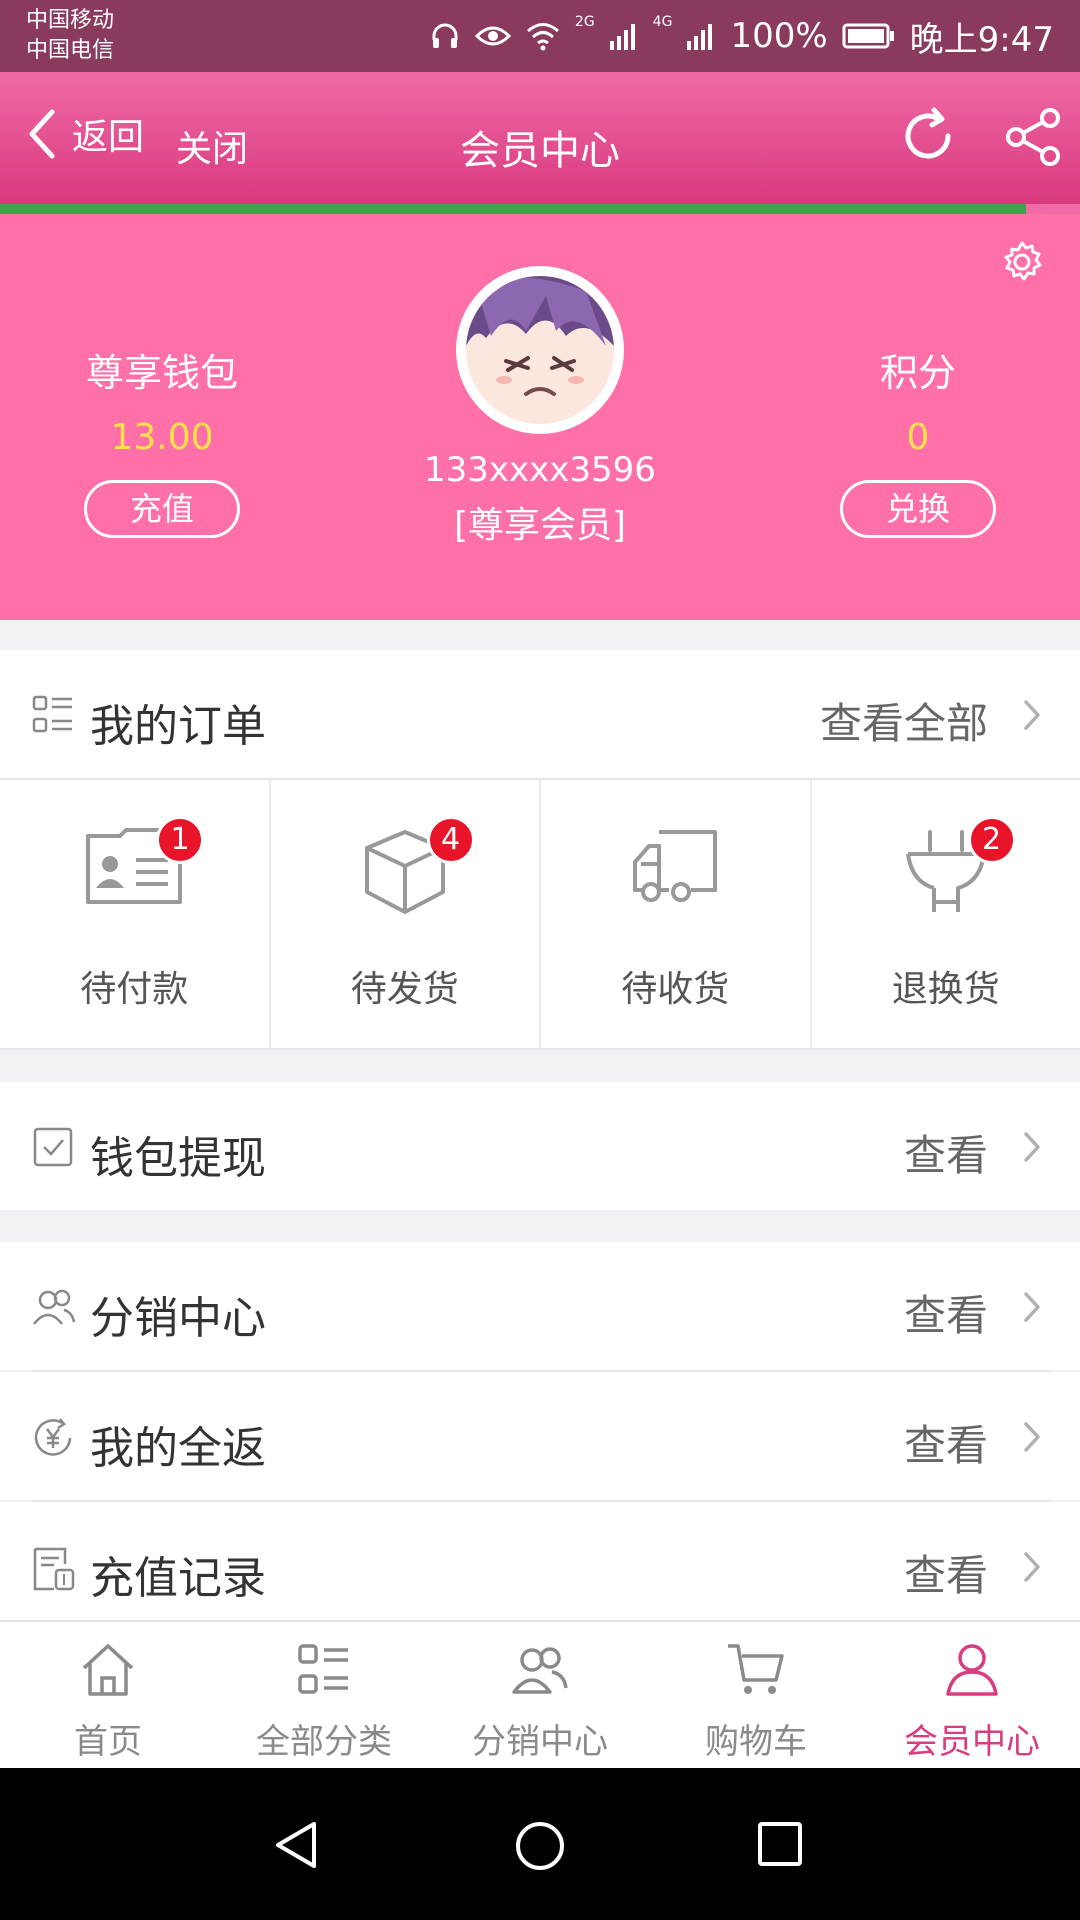 Image resolution: width=1080 pixels, height=1920 pixels. Describe the element at coordinates (135, 914) in the screenshot. I see `order-status-pending-payment: 1 待付款` at that location.